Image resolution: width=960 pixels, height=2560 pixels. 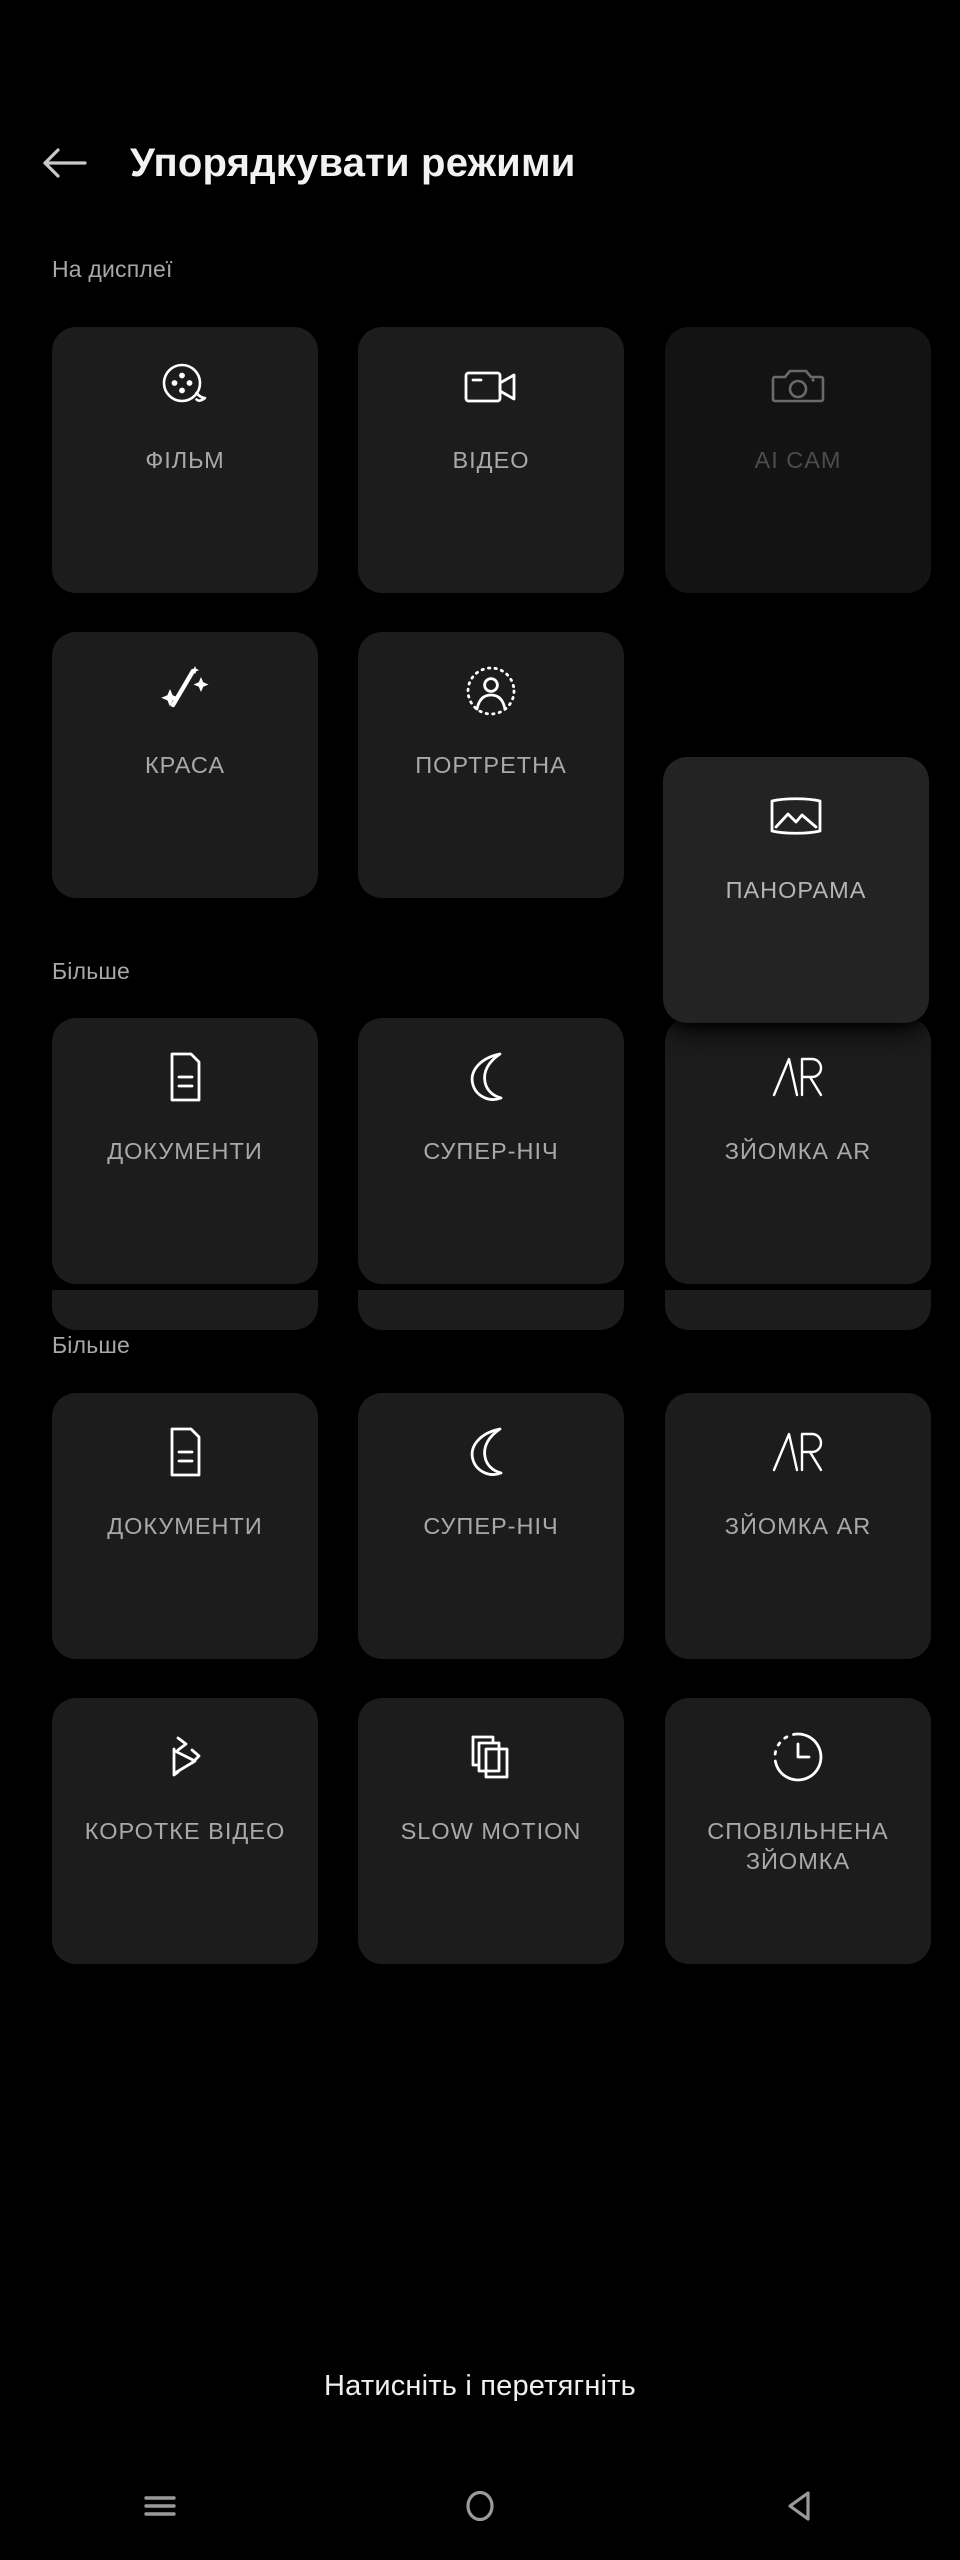 I want to click on mode-tile-documents-1: ДОКУМЕНТИ, so click(x=185, y=1151).